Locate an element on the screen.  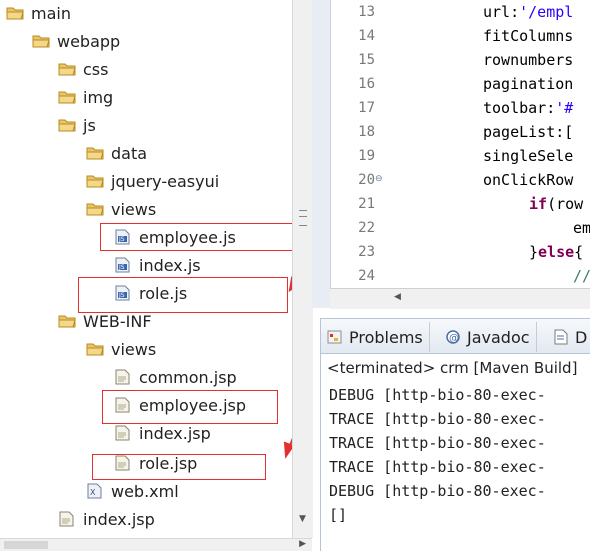
tree-horizontal-scrollbar: ▶ is located at coordinates (156, 544).